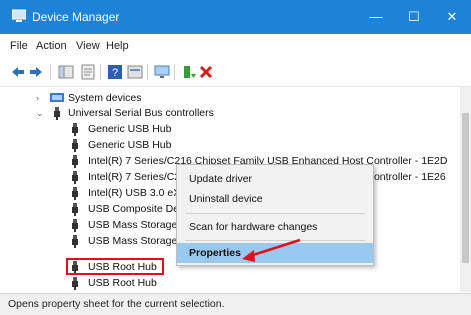 The height and width of the screenshot is (315, 471). Describe the element at coordinates (189, 72) in the screenshot. I see `update-driver-icon` at that location.